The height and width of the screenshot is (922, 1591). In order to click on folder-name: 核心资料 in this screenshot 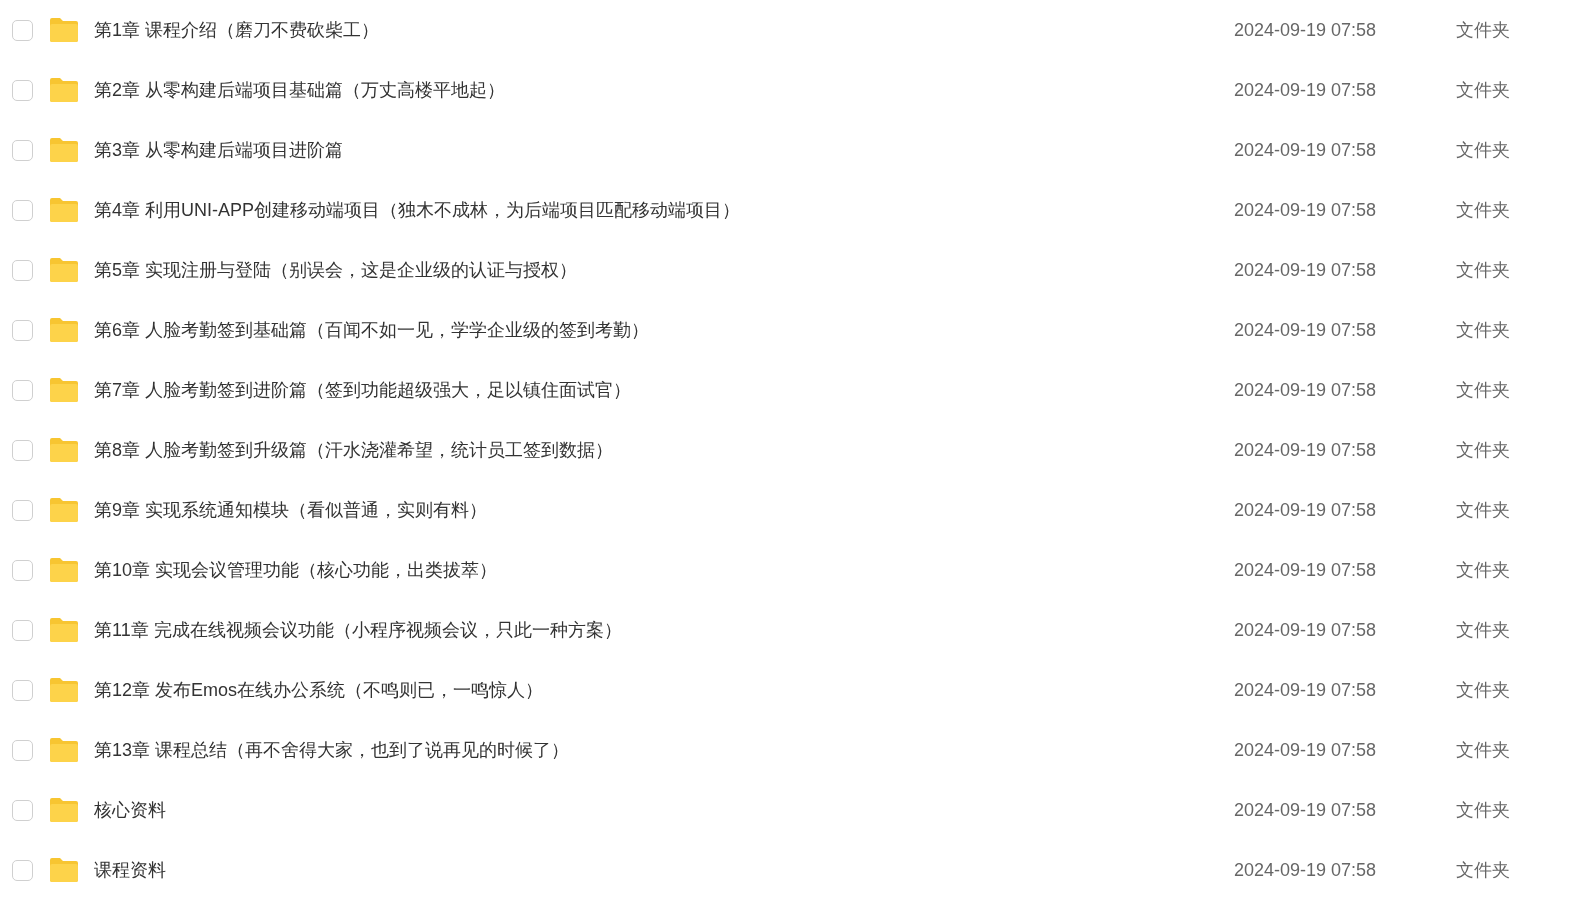, I will do `click(130, 810)`.